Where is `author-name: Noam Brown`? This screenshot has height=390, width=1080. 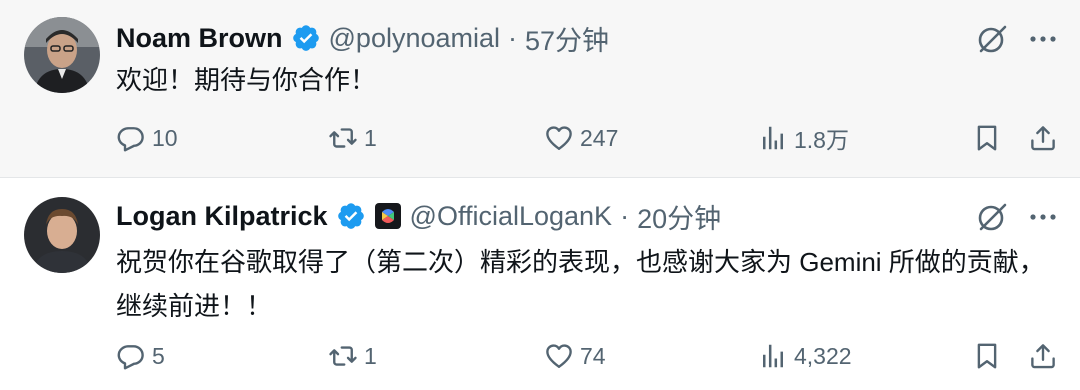
author-name: Noam Brown is located at coordinates (199, 38).